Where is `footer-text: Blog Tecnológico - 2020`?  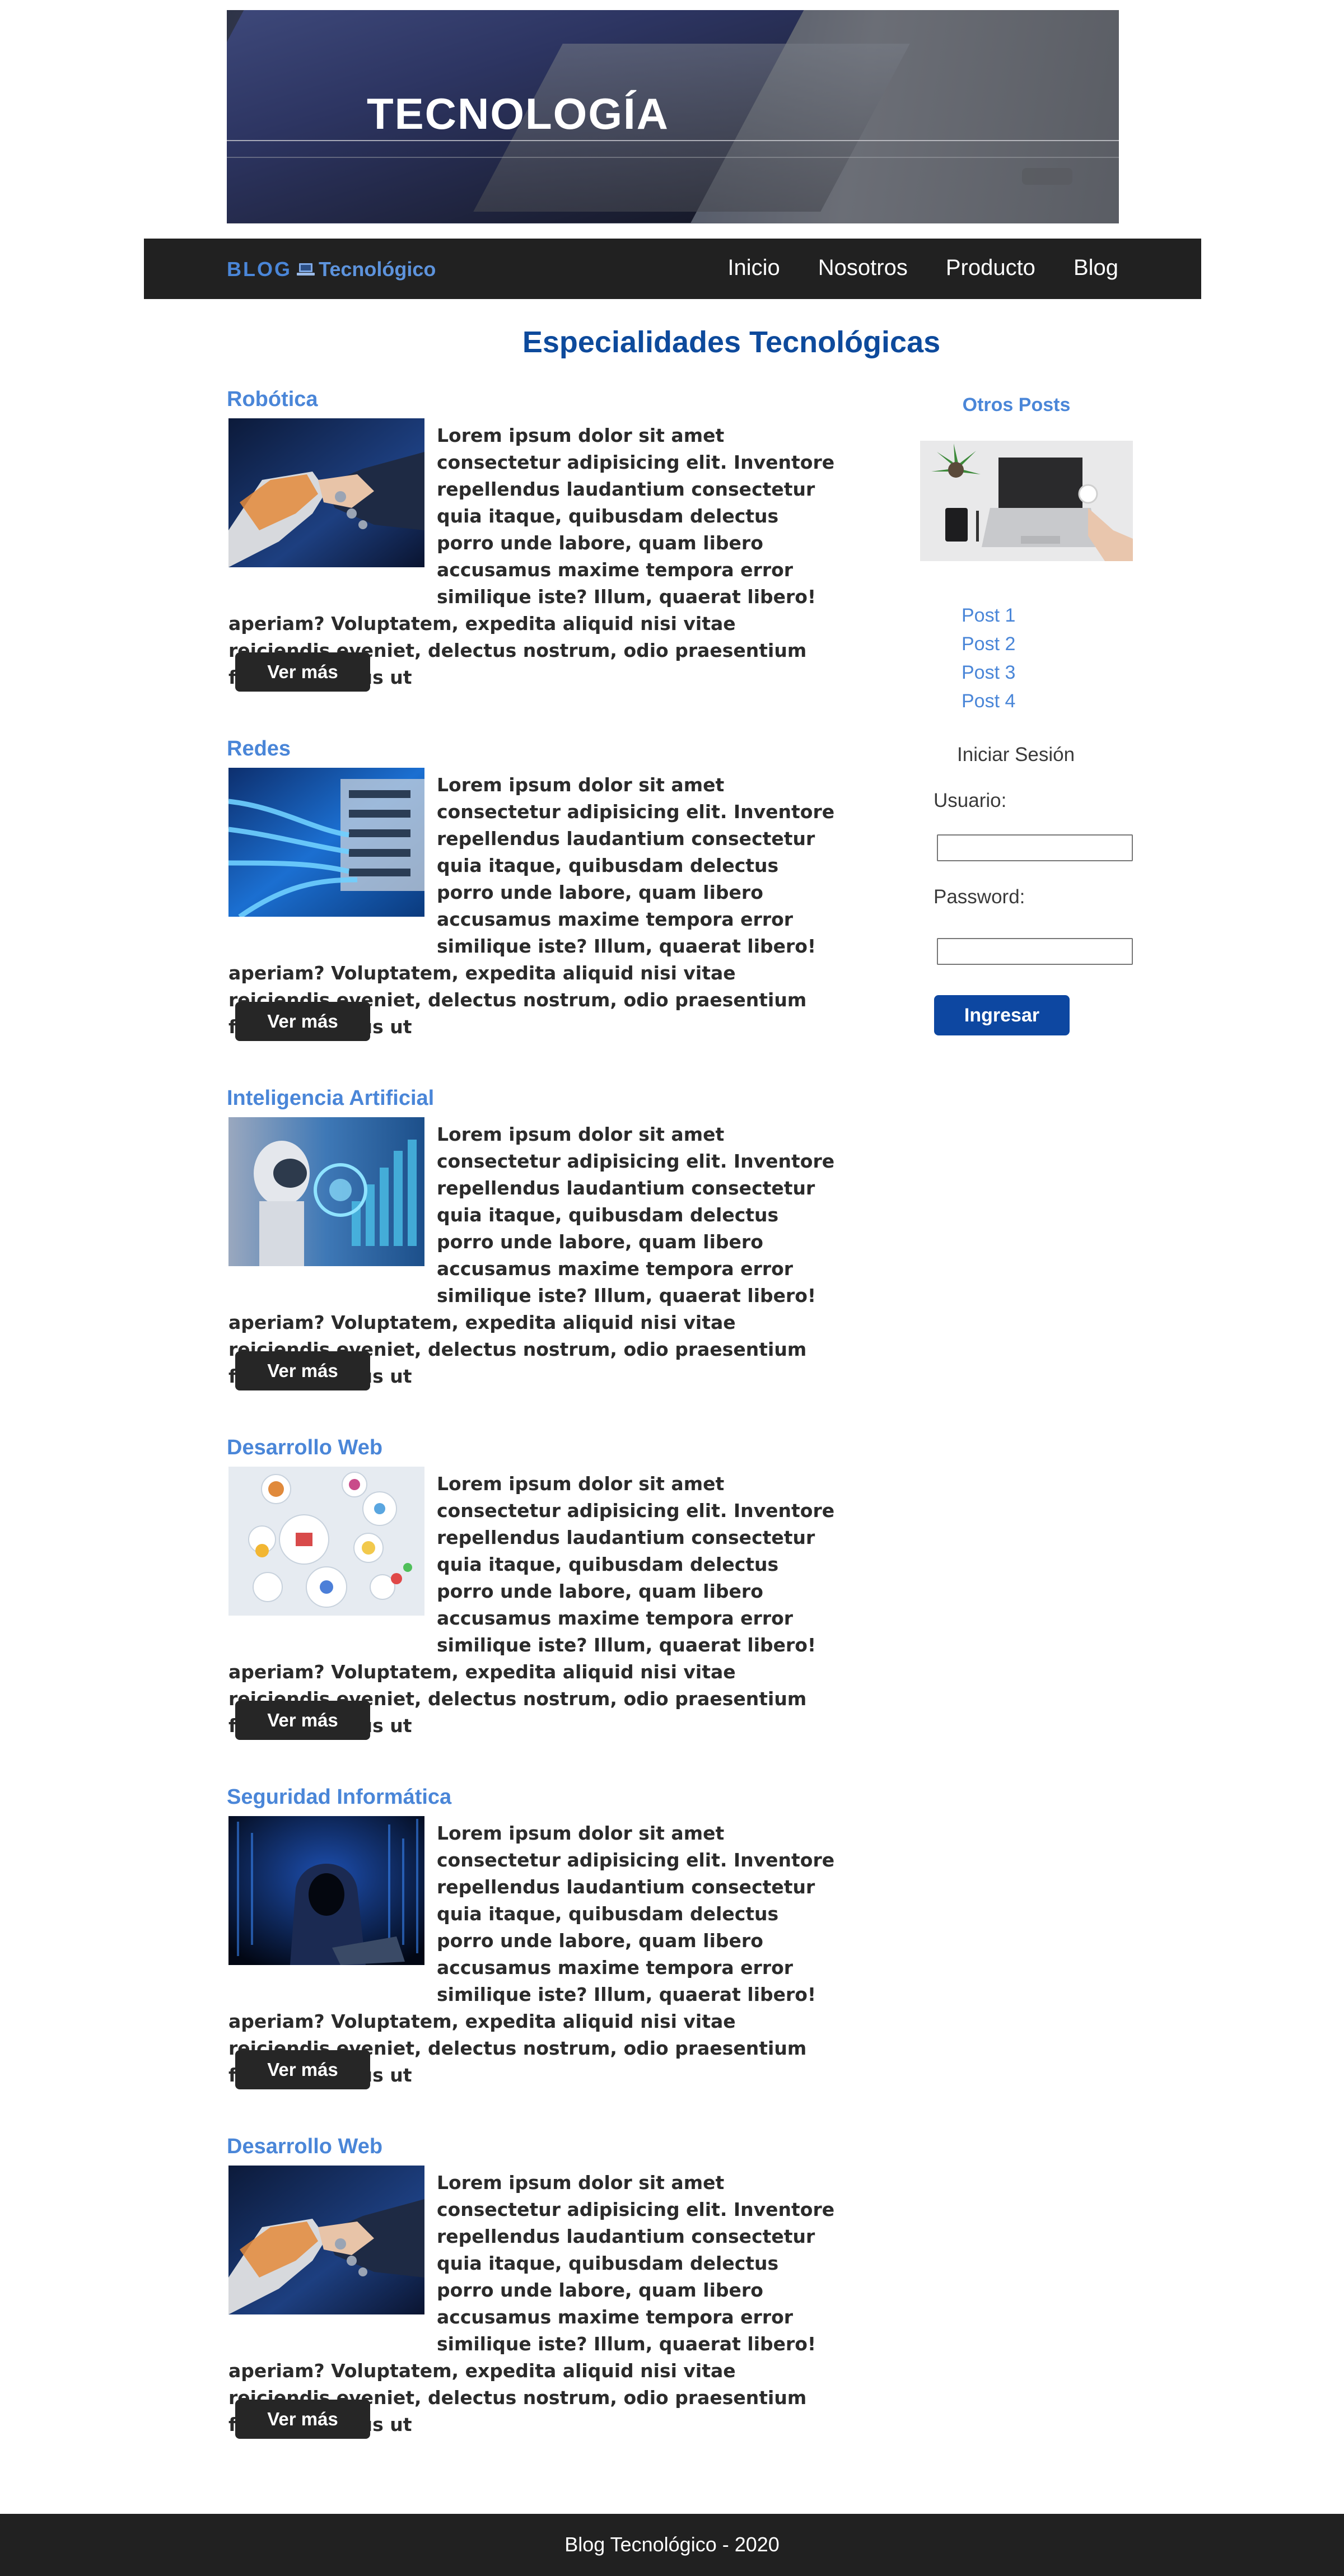 footer-text: Blog Tecnológico - 2020 is located at coordinates (672, 2545).